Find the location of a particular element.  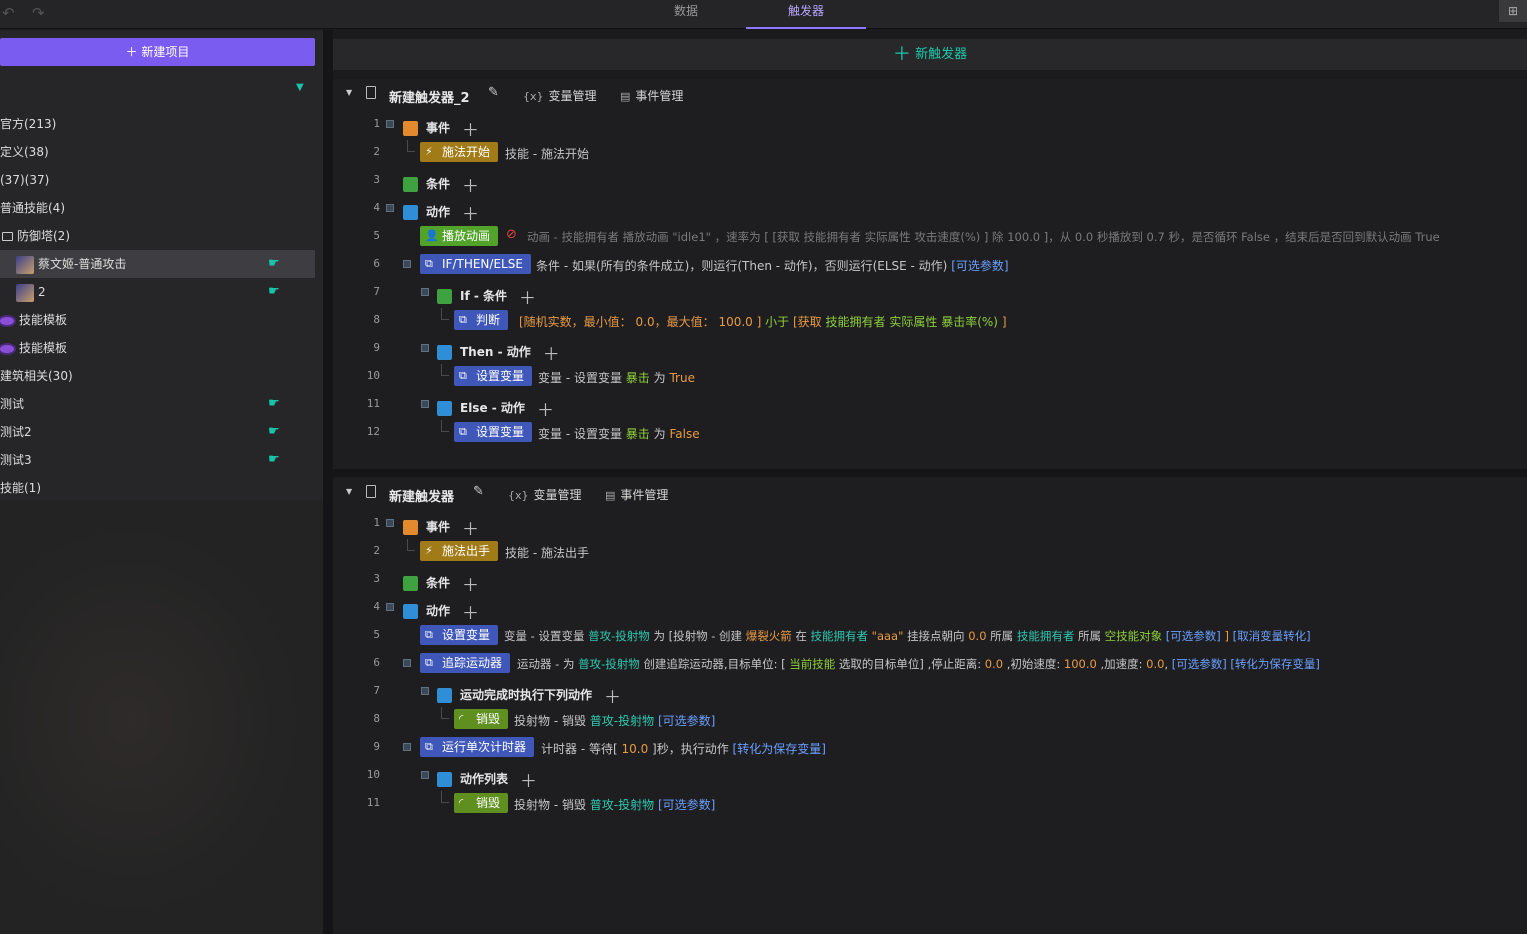

value-link: 空技能对象 is located at coordinates (1134, 636).